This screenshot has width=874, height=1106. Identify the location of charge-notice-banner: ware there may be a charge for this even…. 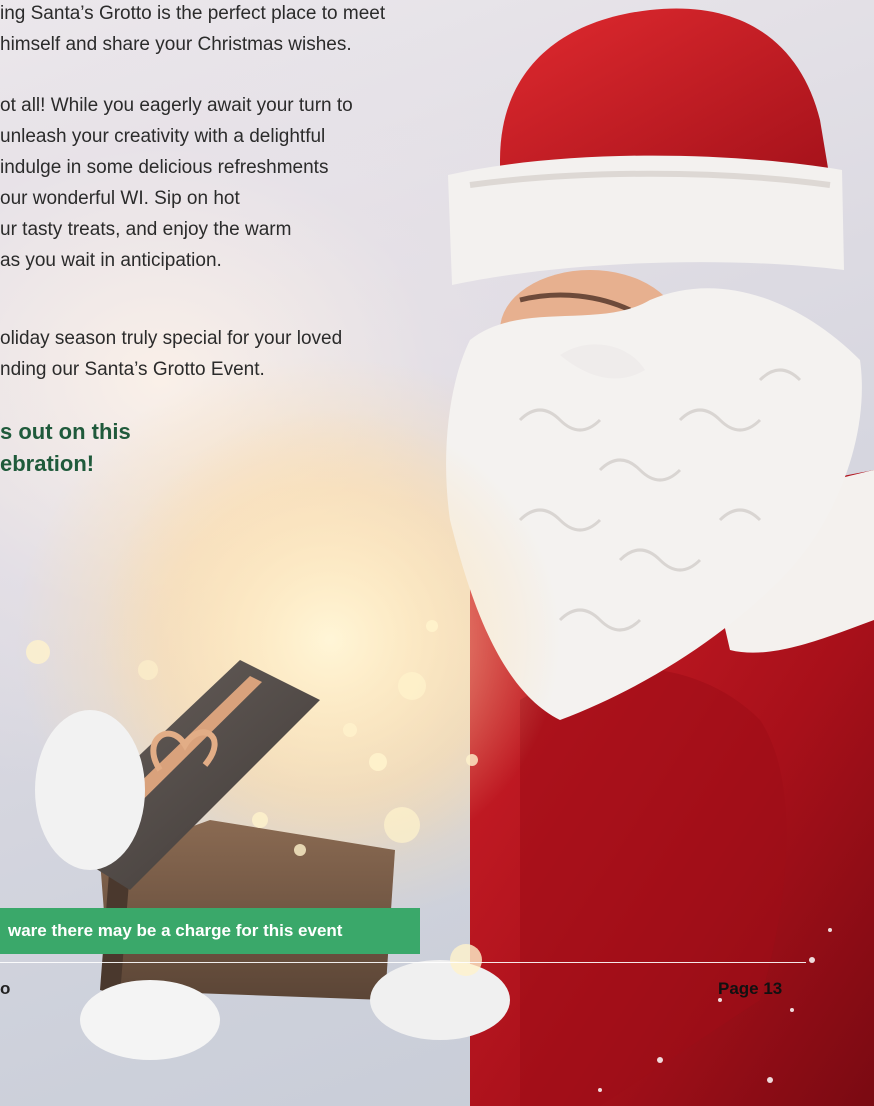
(210, 931).